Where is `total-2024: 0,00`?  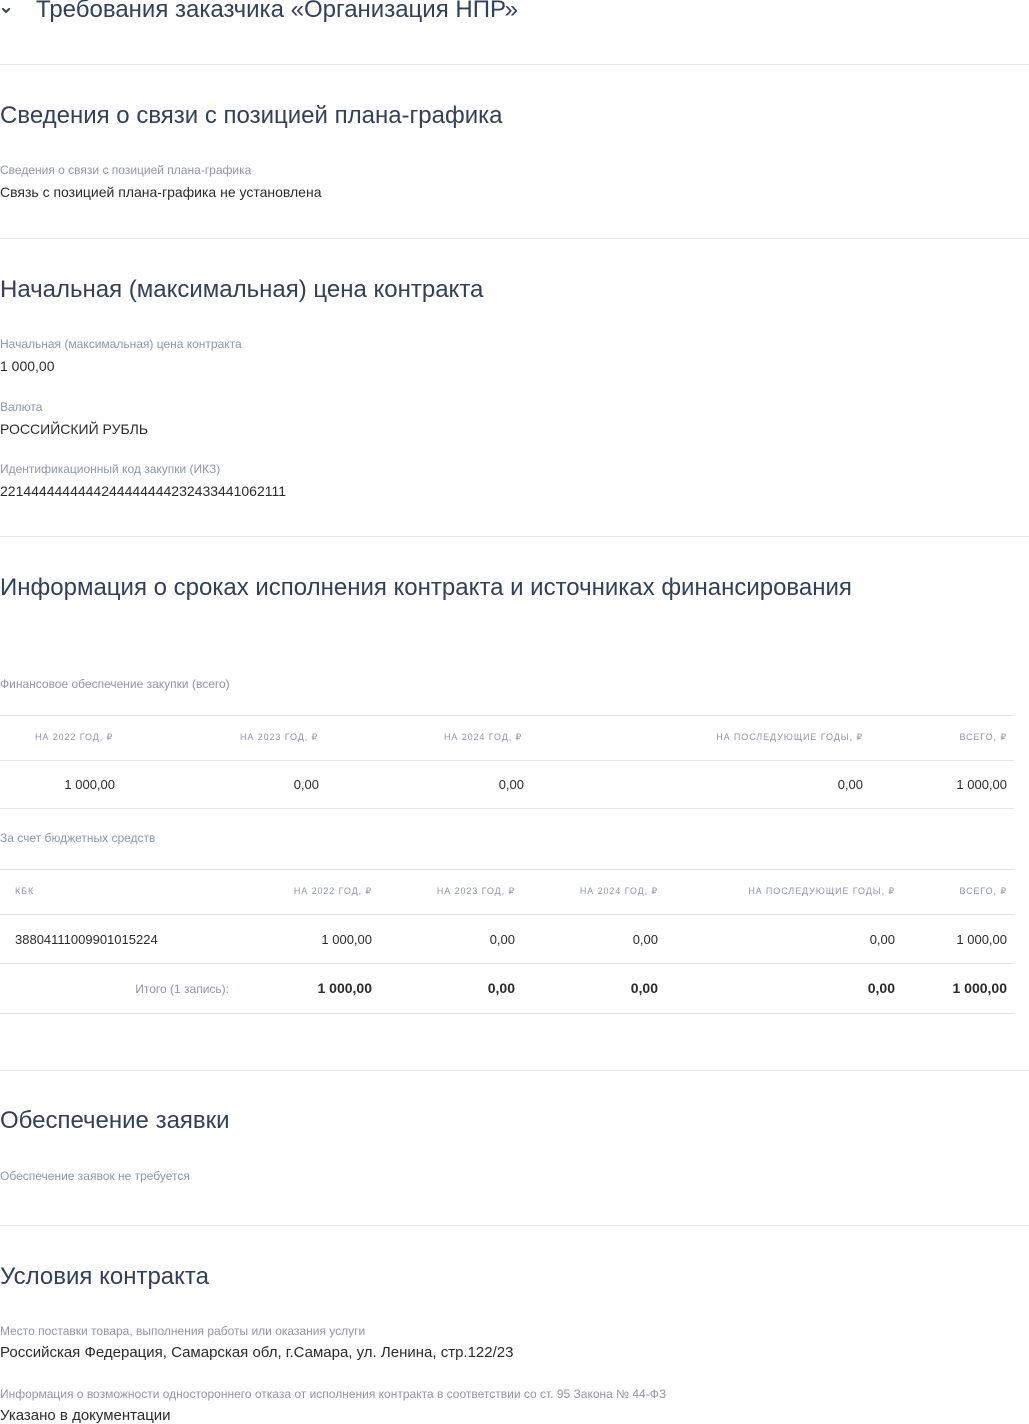
total-2024: 0,00 is located at coordinates (644, 988).